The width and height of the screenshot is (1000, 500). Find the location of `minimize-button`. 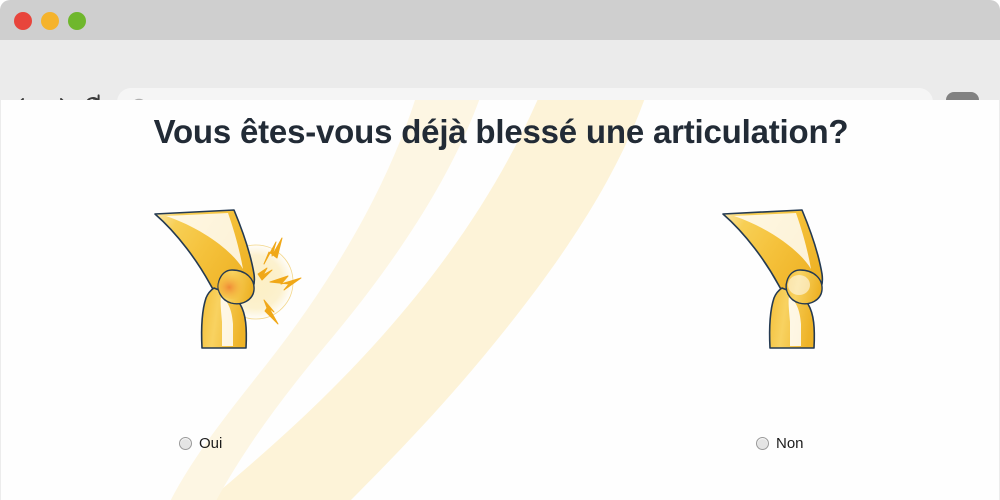

minimize-button is located at coordinates (50, 21).